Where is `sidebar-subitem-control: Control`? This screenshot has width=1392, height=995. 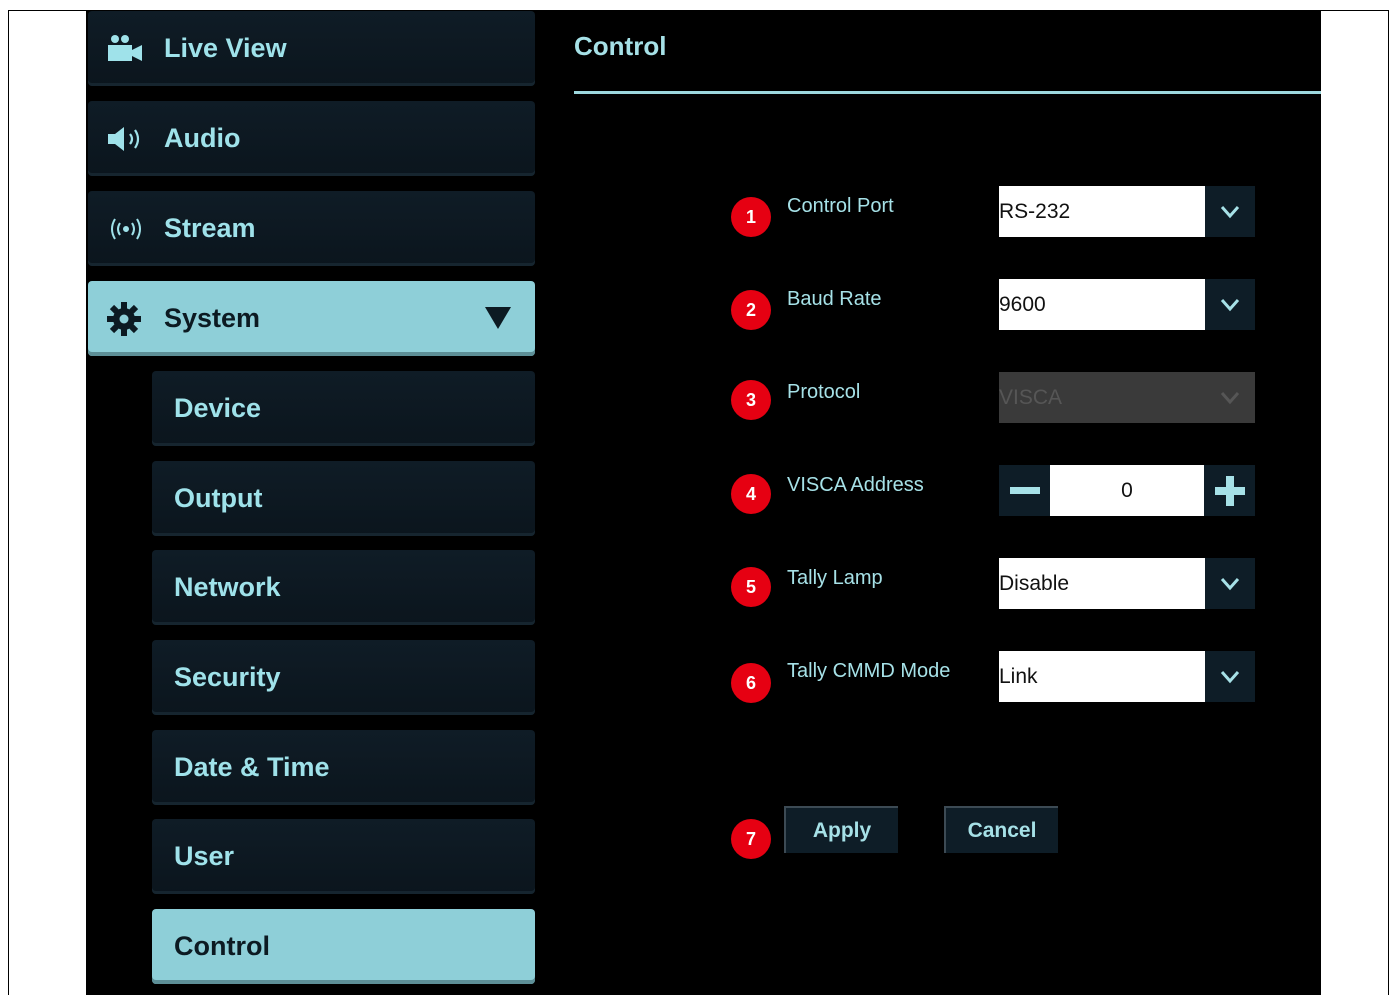
sidebar-subitem-control: Control is located at coordinates (343, 946).